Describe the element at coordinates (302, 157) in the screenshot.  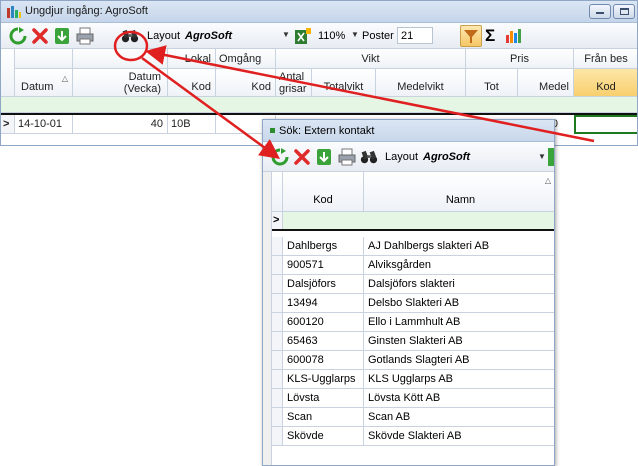
I see `popup-delete-icon` at that location.